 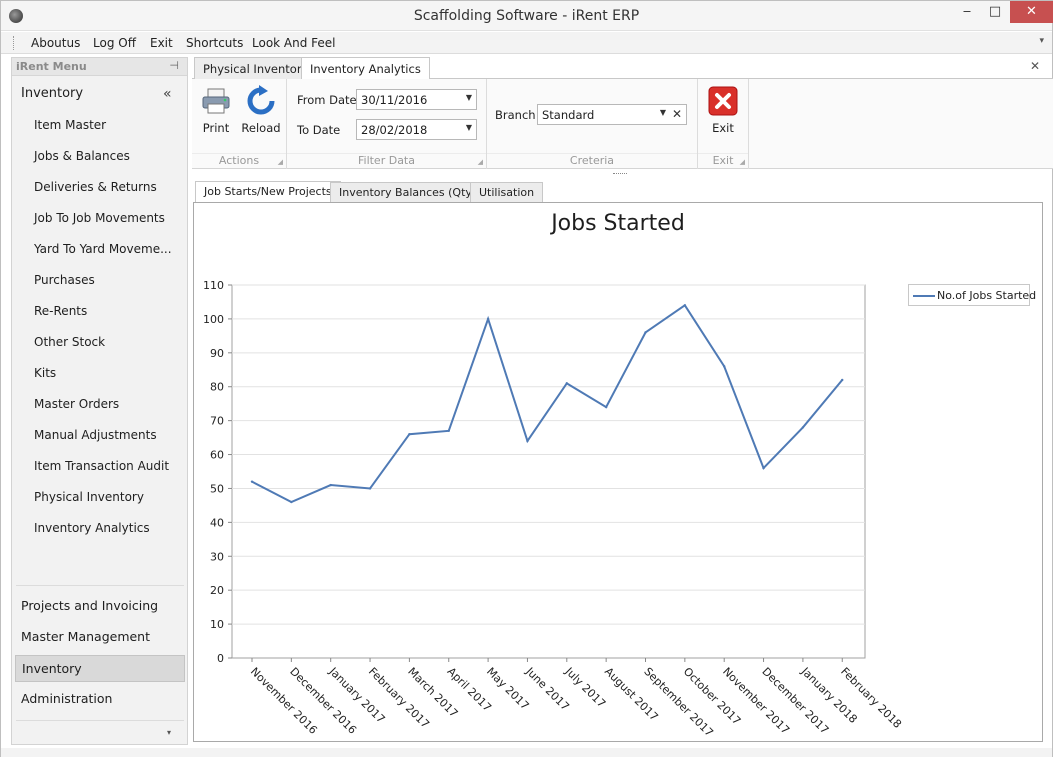 I want to click on menu-overflow-icon: ▾, so click(x=1041, y=41).